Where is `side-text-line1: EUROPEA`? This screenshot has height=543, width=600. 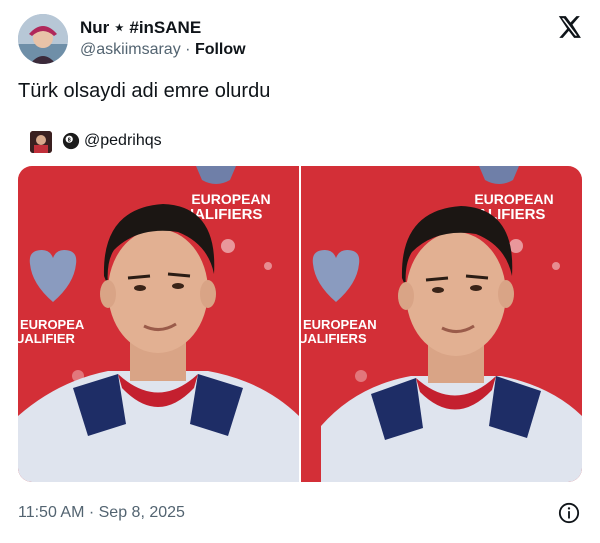 side-text-line1: EUROPEA is located at coordinates (52, 324).